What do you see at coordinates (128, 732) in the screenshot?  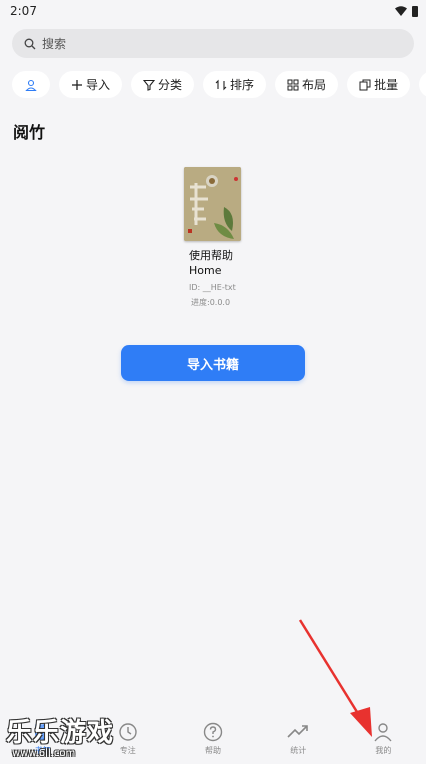 I see `clock-icon` at bounding box center [128, 732].